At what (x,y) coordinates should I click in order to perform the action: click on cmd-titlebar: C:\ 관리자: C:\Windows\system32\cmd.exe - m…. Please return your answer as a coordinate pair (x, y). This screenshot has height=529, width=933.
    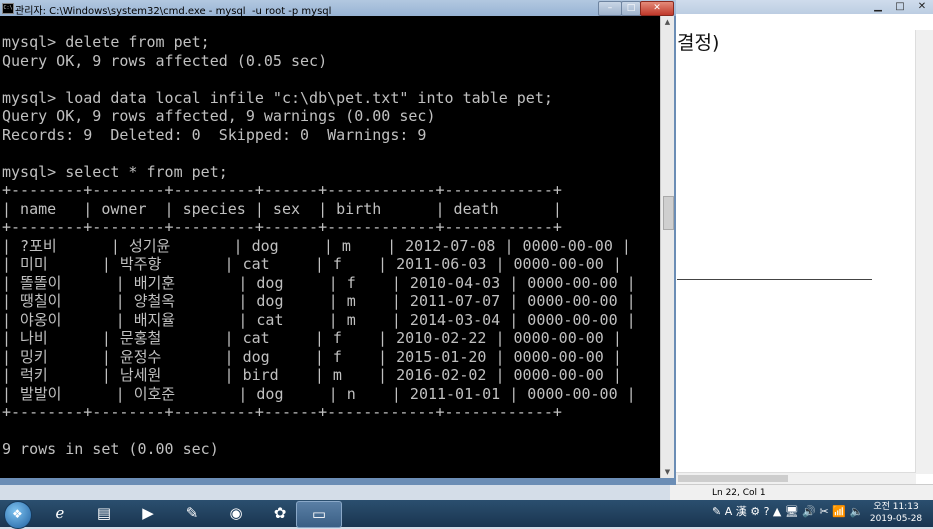
    Looking at the image, I should click on (338, 8).